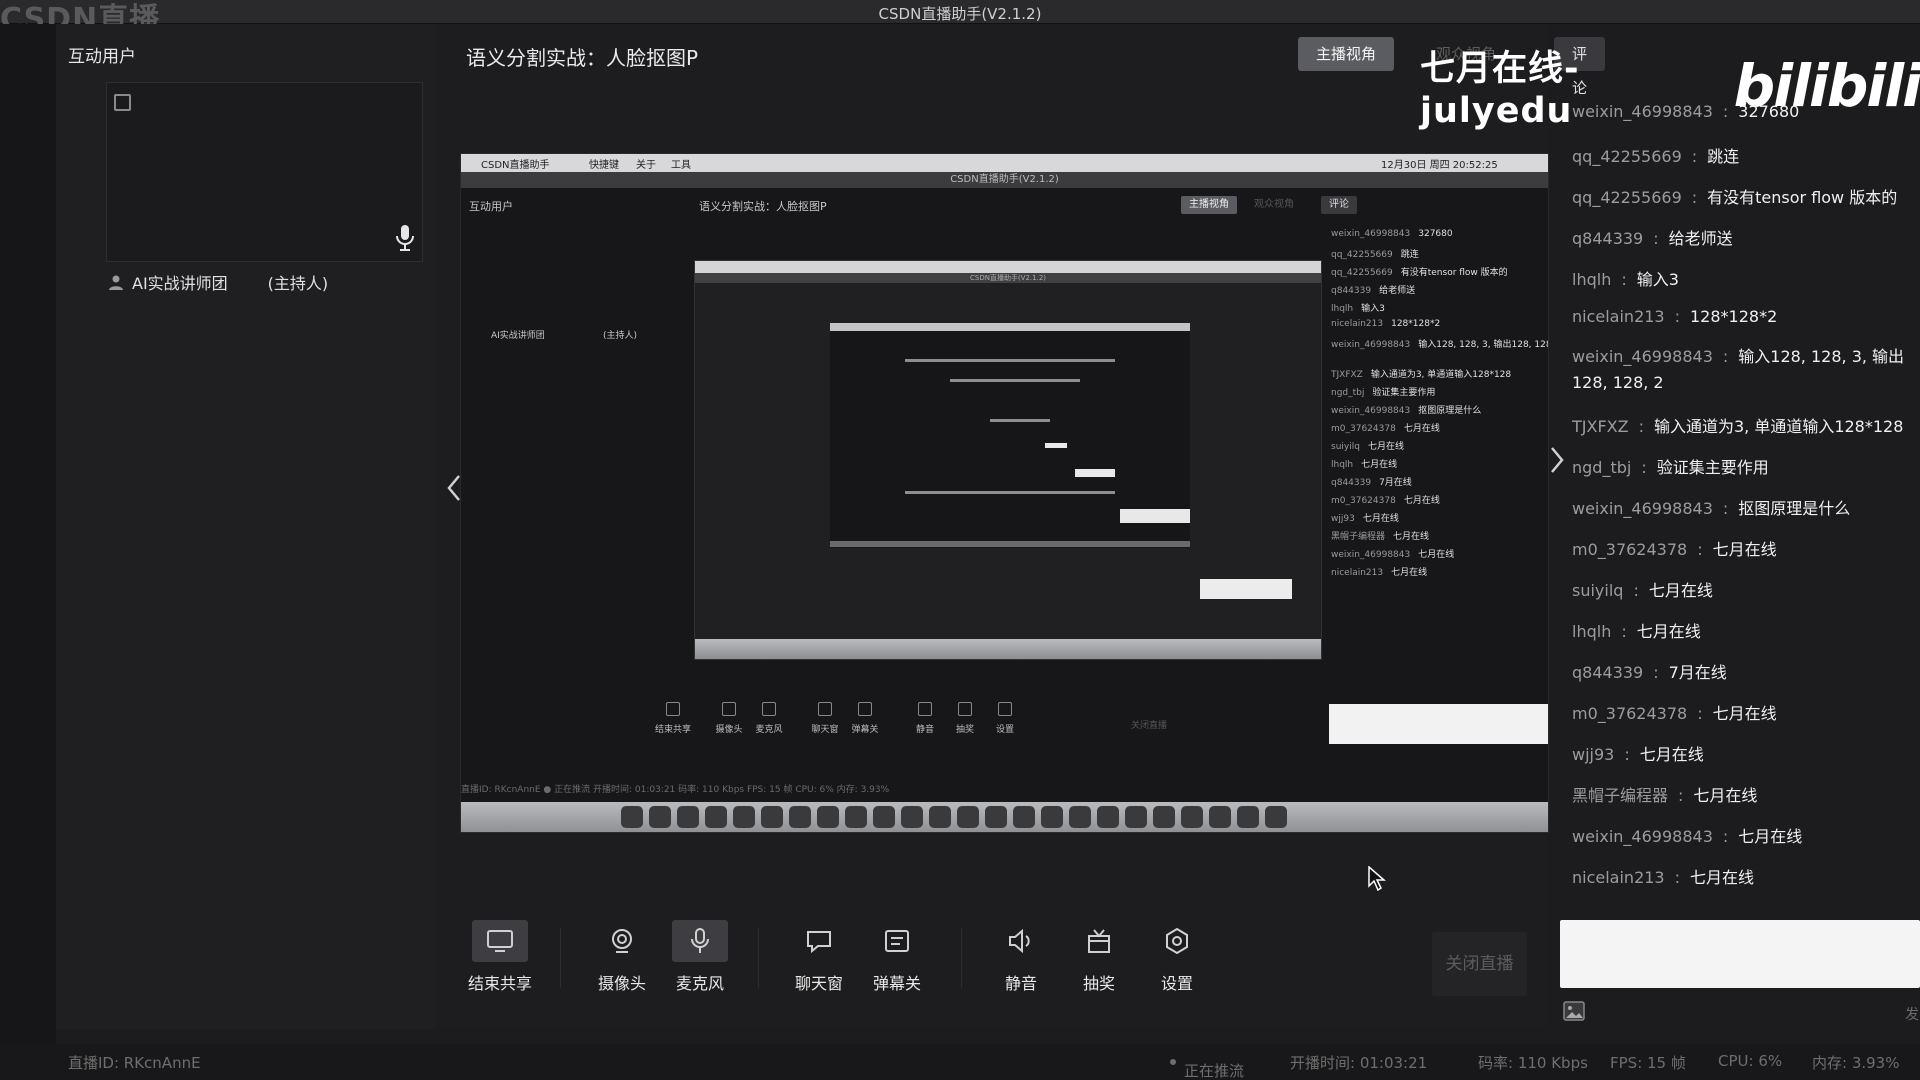  Describe the element at coordinates (180, 283) in the screenshot. I see `host-name: AI实战讲师团` at that location.